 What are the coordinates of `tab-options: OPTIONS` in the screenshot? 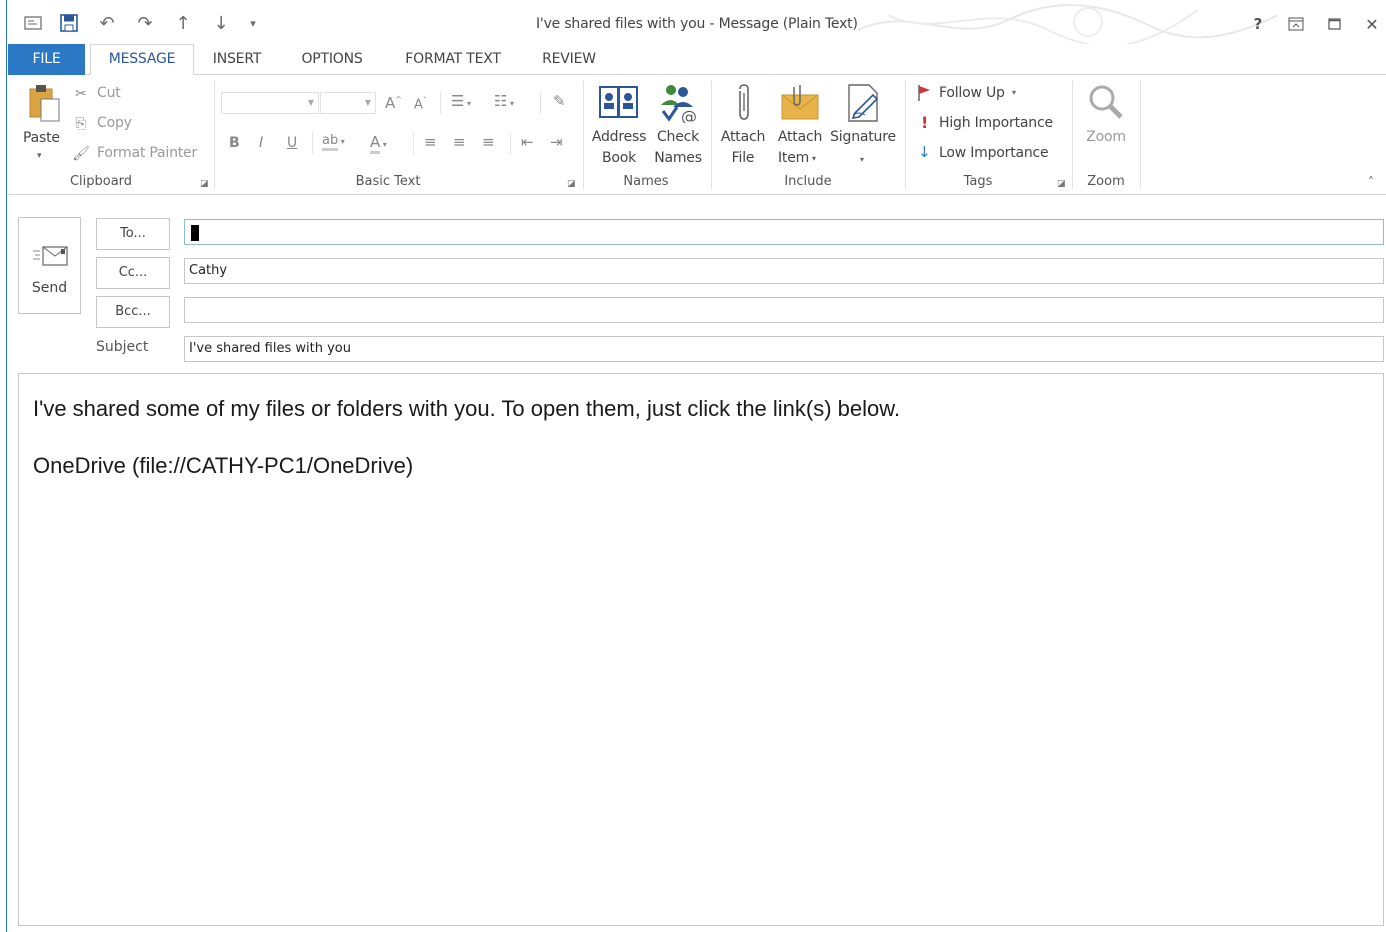 It's located at (332, 59).